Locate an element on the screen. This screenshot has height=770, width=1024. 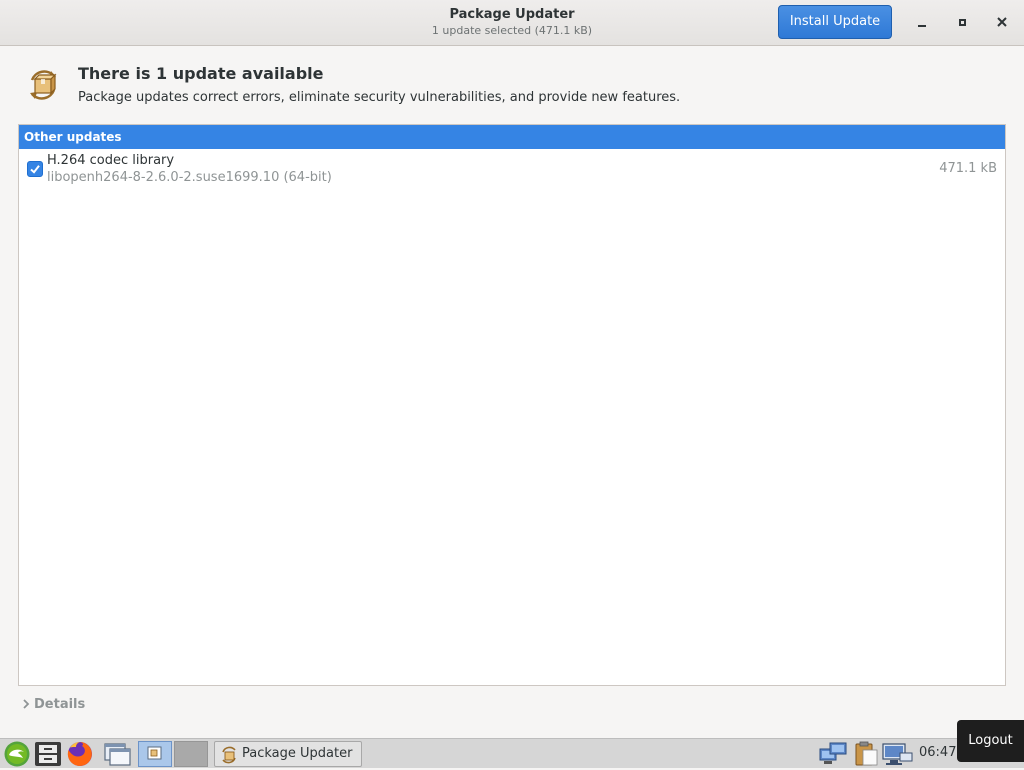
clock: 06:47 is located at coordinates (937, 752).